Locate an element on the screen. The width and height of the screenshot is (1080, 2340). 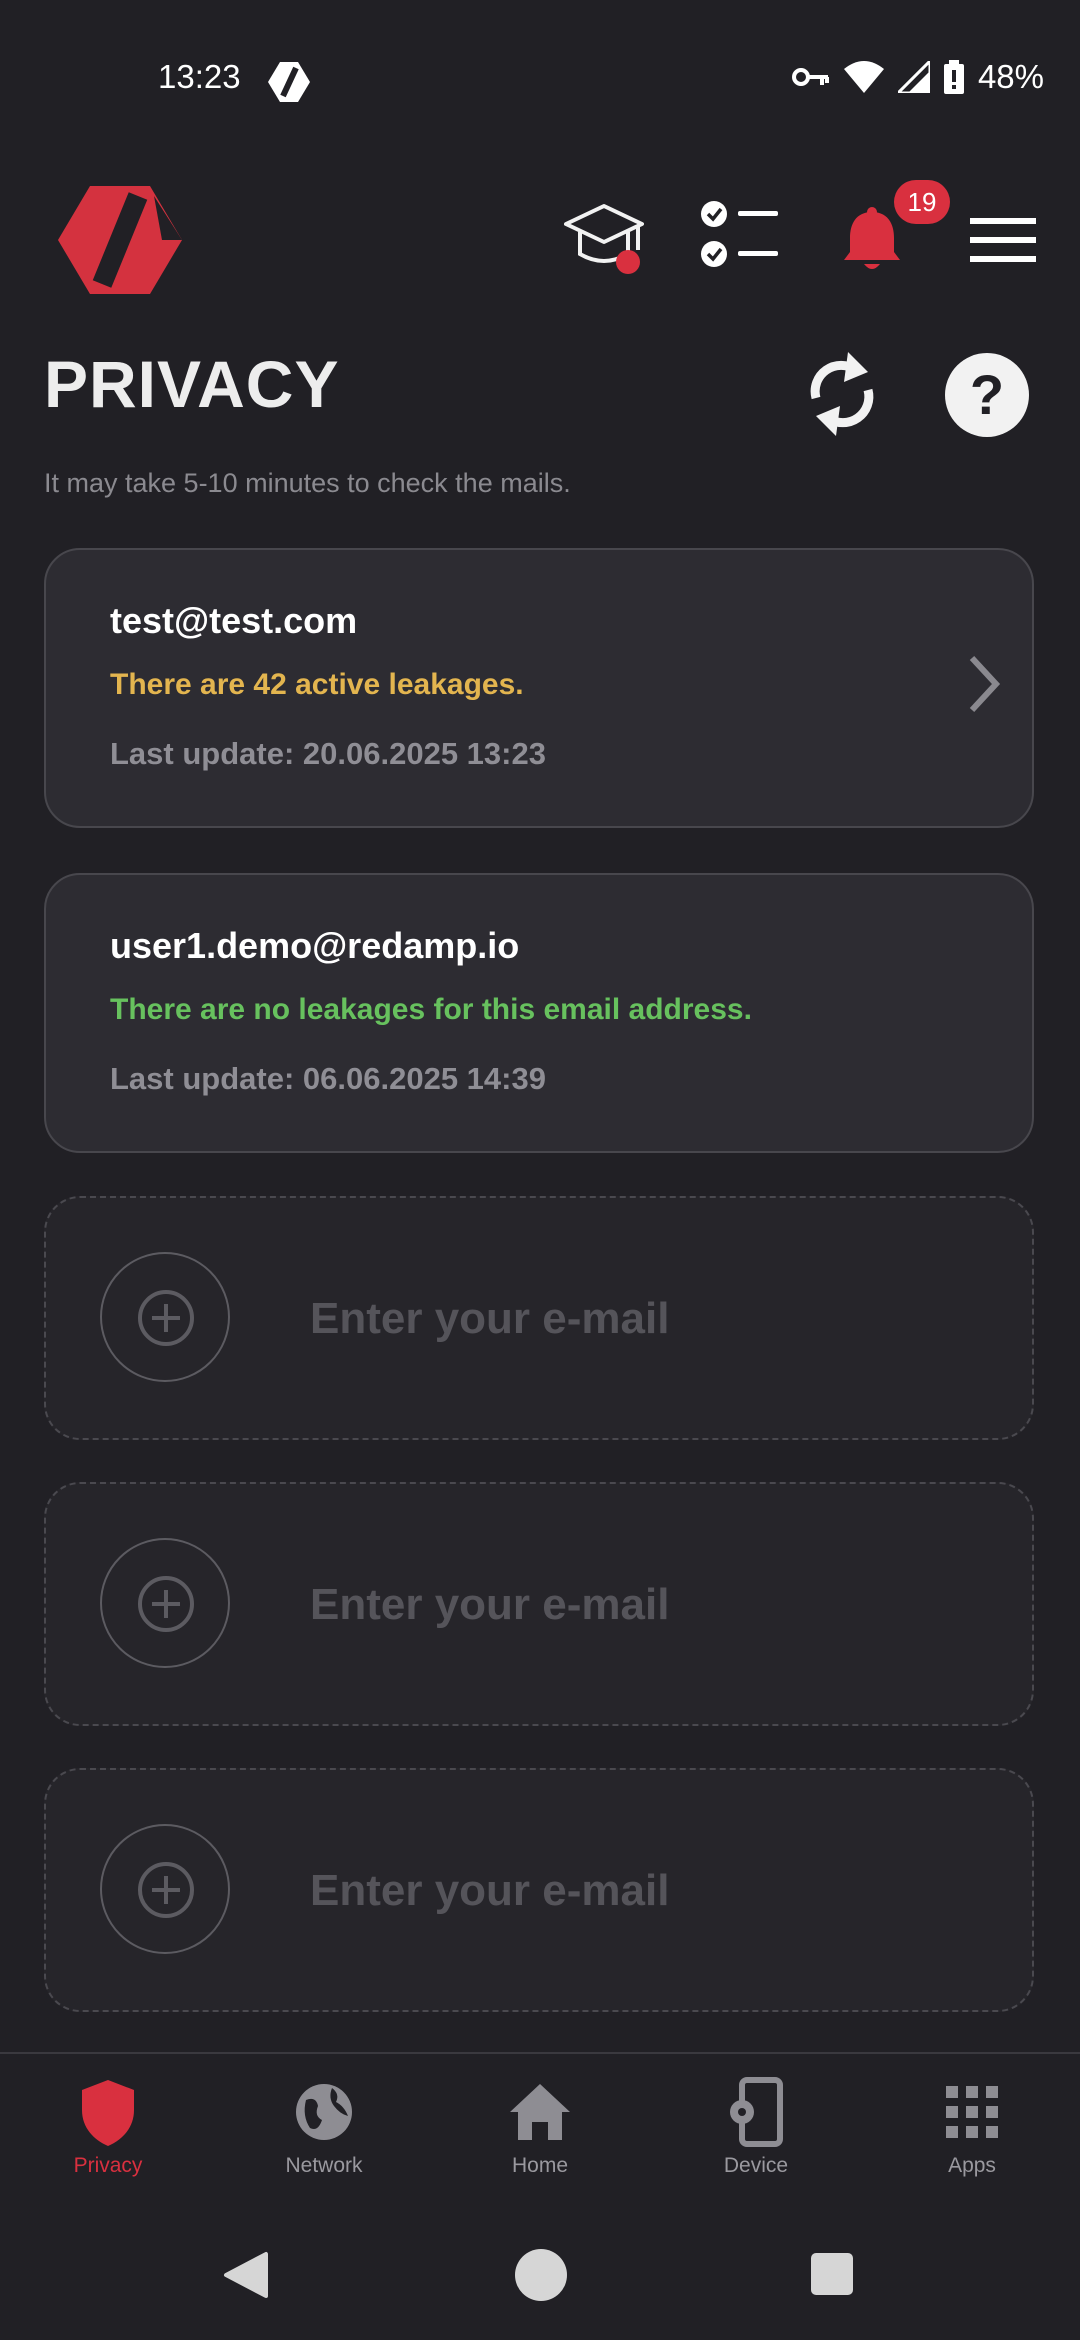
battery-icon is located at coordinates (953, 77).